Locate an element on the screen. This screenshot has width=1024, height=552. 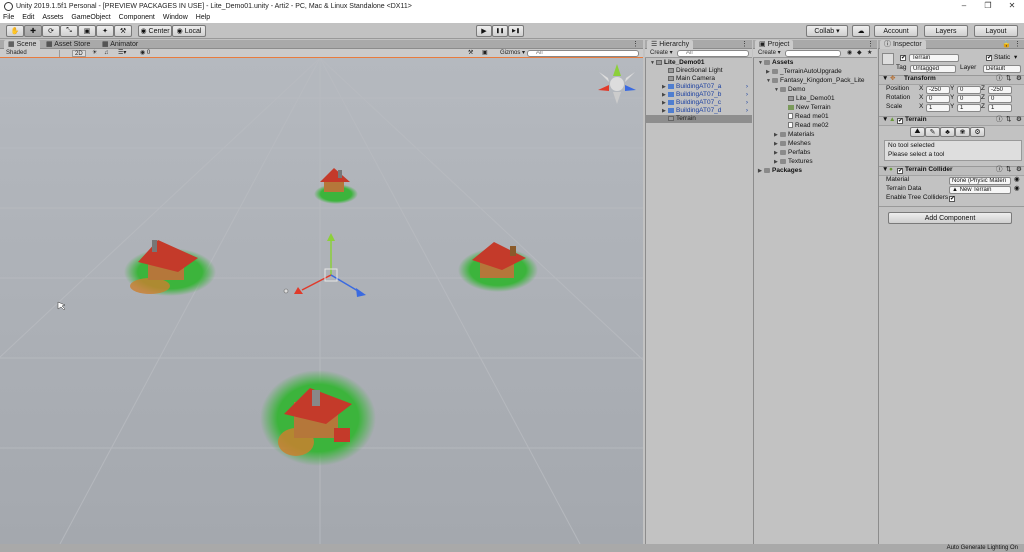
terrain-data-field: ▲ New Terrain is located at coordinates (980, 190).